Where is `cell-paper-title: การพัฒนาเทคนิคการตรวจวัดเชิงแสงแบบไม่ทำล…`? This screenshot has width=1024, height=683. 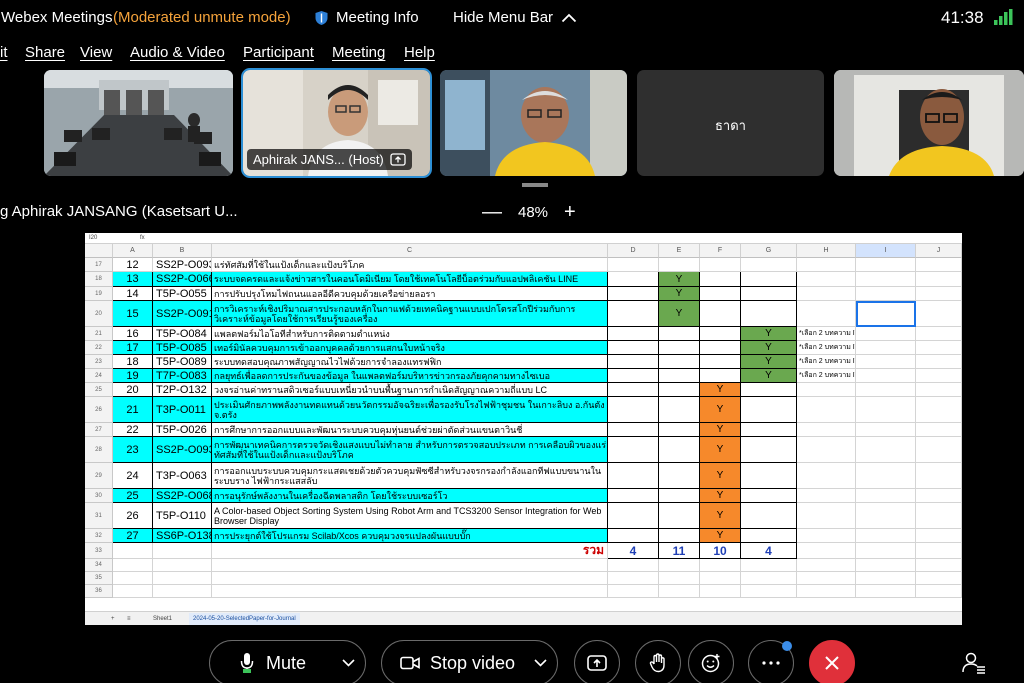
cell-paper-title: การพัฒนาเทคนิคการตรวจวัดเชิงแสงแบบไม่ทำล… is located at coordinates (410, 450).